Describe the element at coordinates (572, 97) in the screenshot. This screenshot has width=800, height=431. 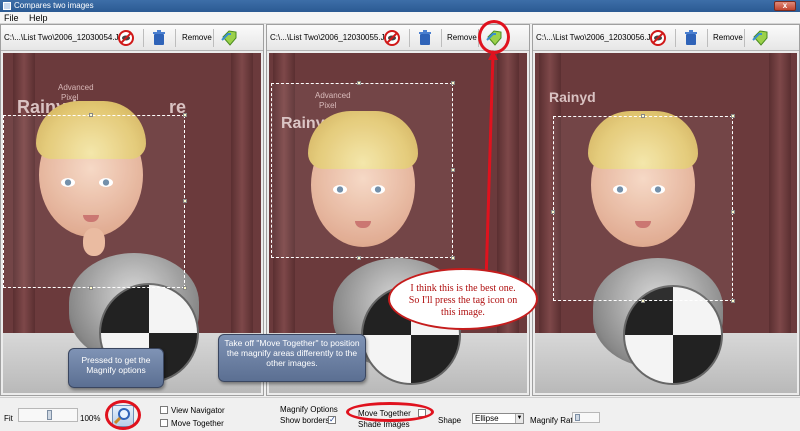
I see `watermark-brand: Rainyd` at that location.